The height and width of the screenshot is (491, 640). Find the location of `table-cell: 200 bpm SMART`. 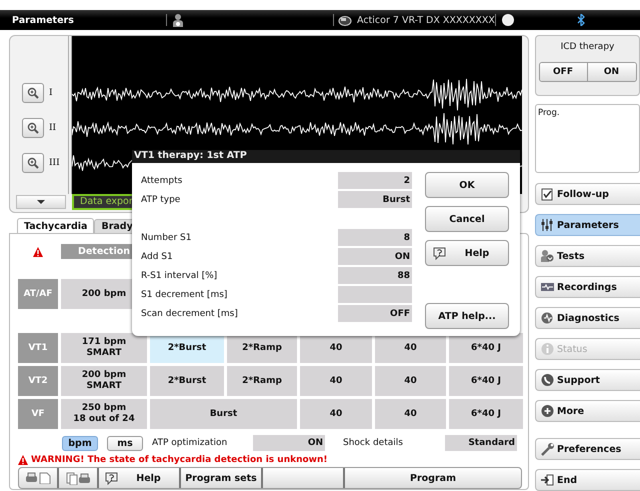

table-cell: 200 bpm SMART is located at coordinates (104, 381).